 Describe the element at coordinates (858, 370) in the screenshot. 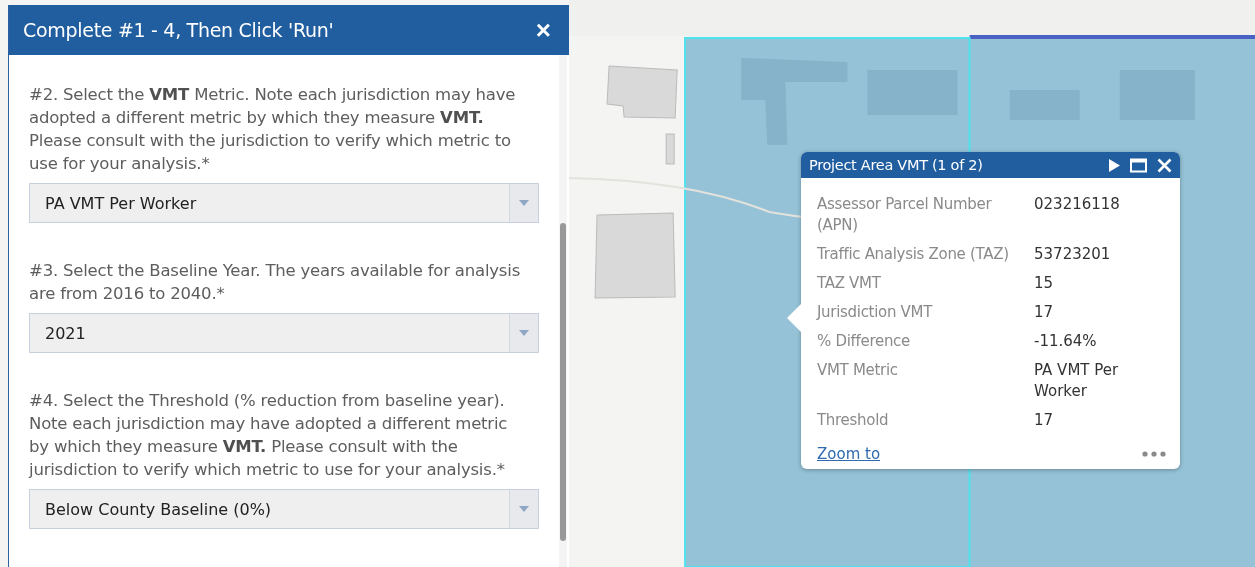

I see `field-label: VMT Metric` at that location.